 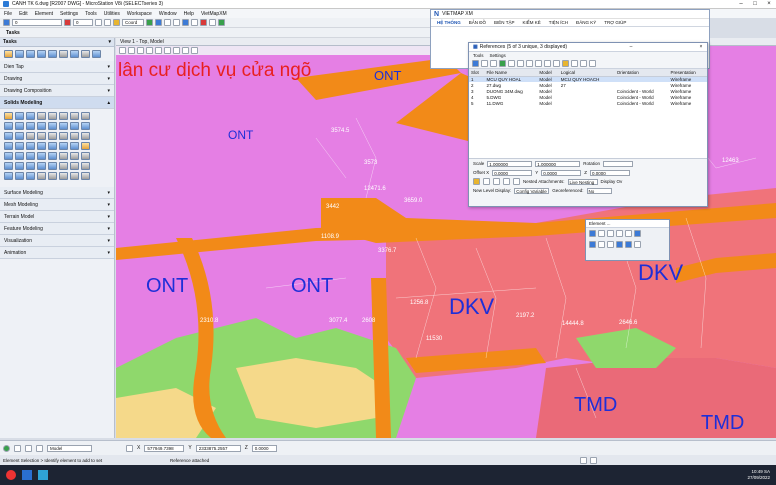 What do you see at coordinates (57, 67) in the screenshot?
I see `section-dien-tap: Dien Tap ▾` at bounding box center [57, 67].